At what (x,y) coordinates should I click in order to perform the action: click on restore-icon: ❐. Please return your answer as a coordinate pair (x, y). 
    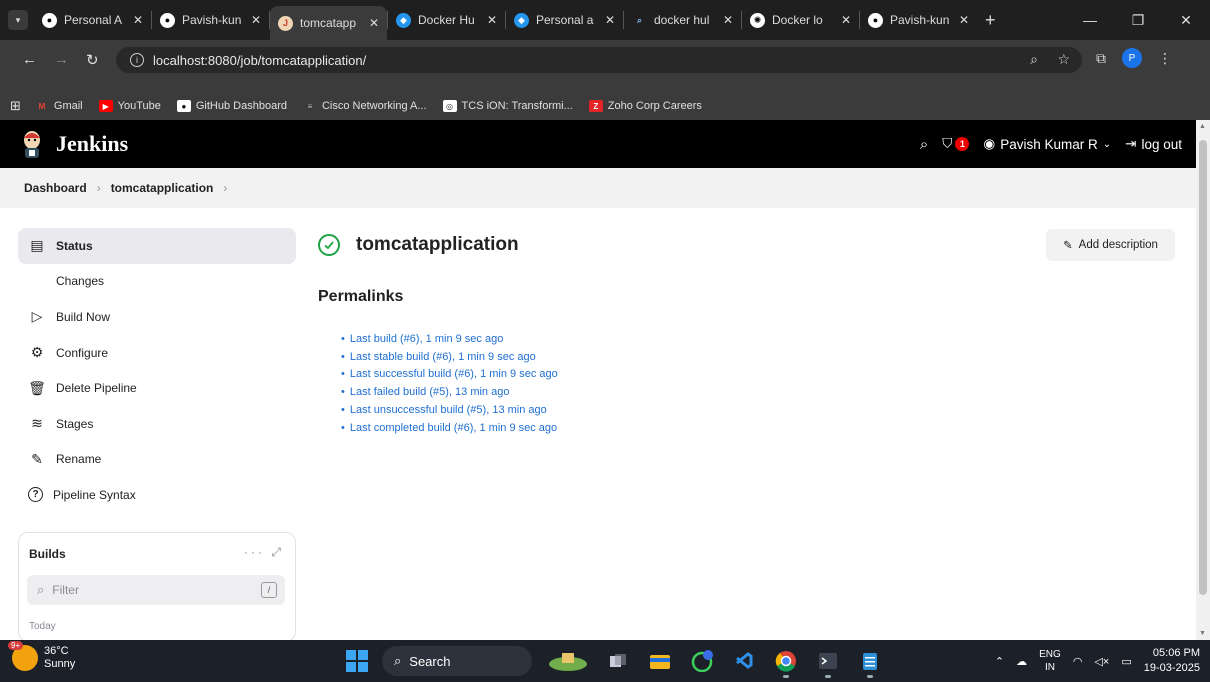
    Looking at the image, I should click on (1138, 20).